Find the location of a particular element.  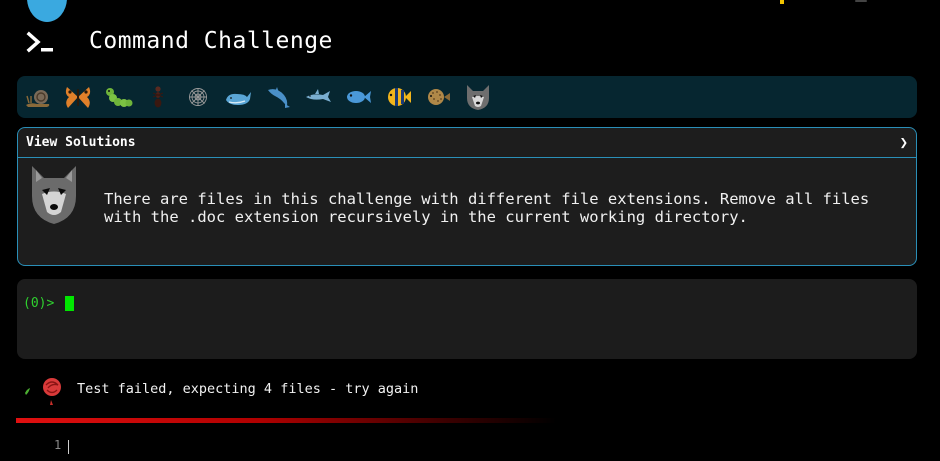

level-wolf is located at coordinates (478, 97).